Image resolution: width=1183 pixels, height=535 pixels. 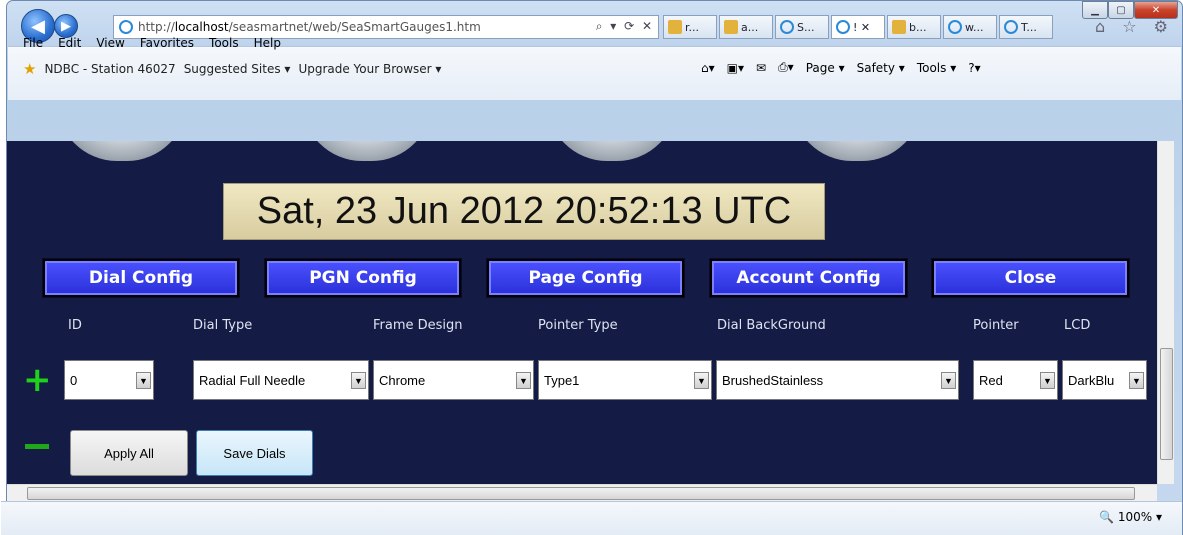 I want to click on add-dial-icon: +, so click(x=37, y=380).